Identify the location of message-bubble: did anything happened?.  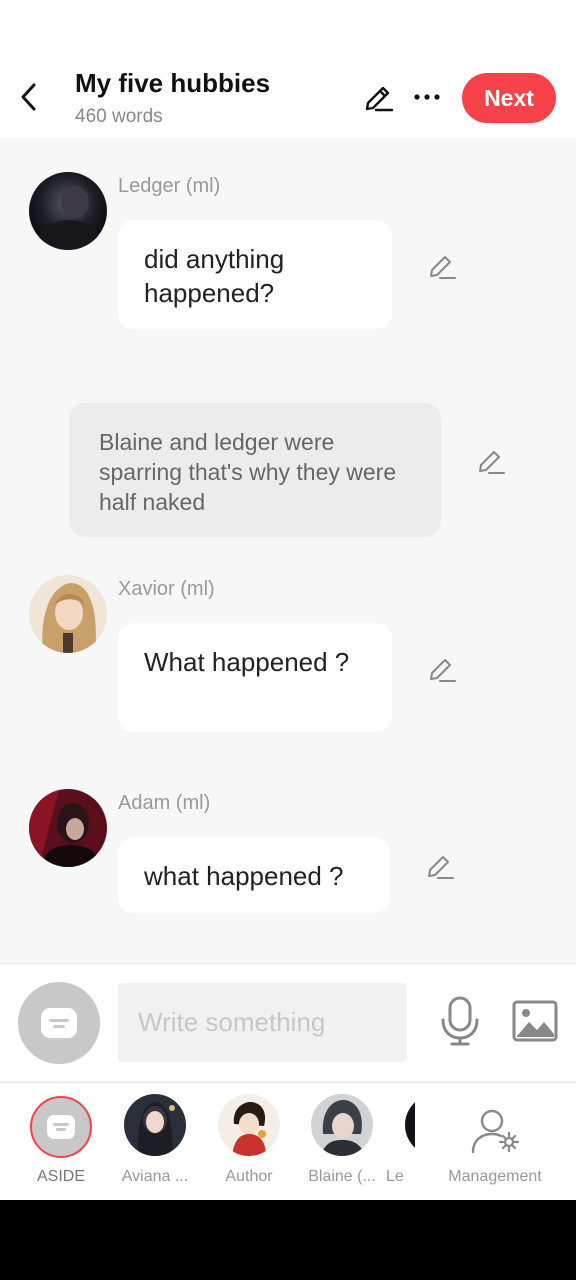
(255, 274).